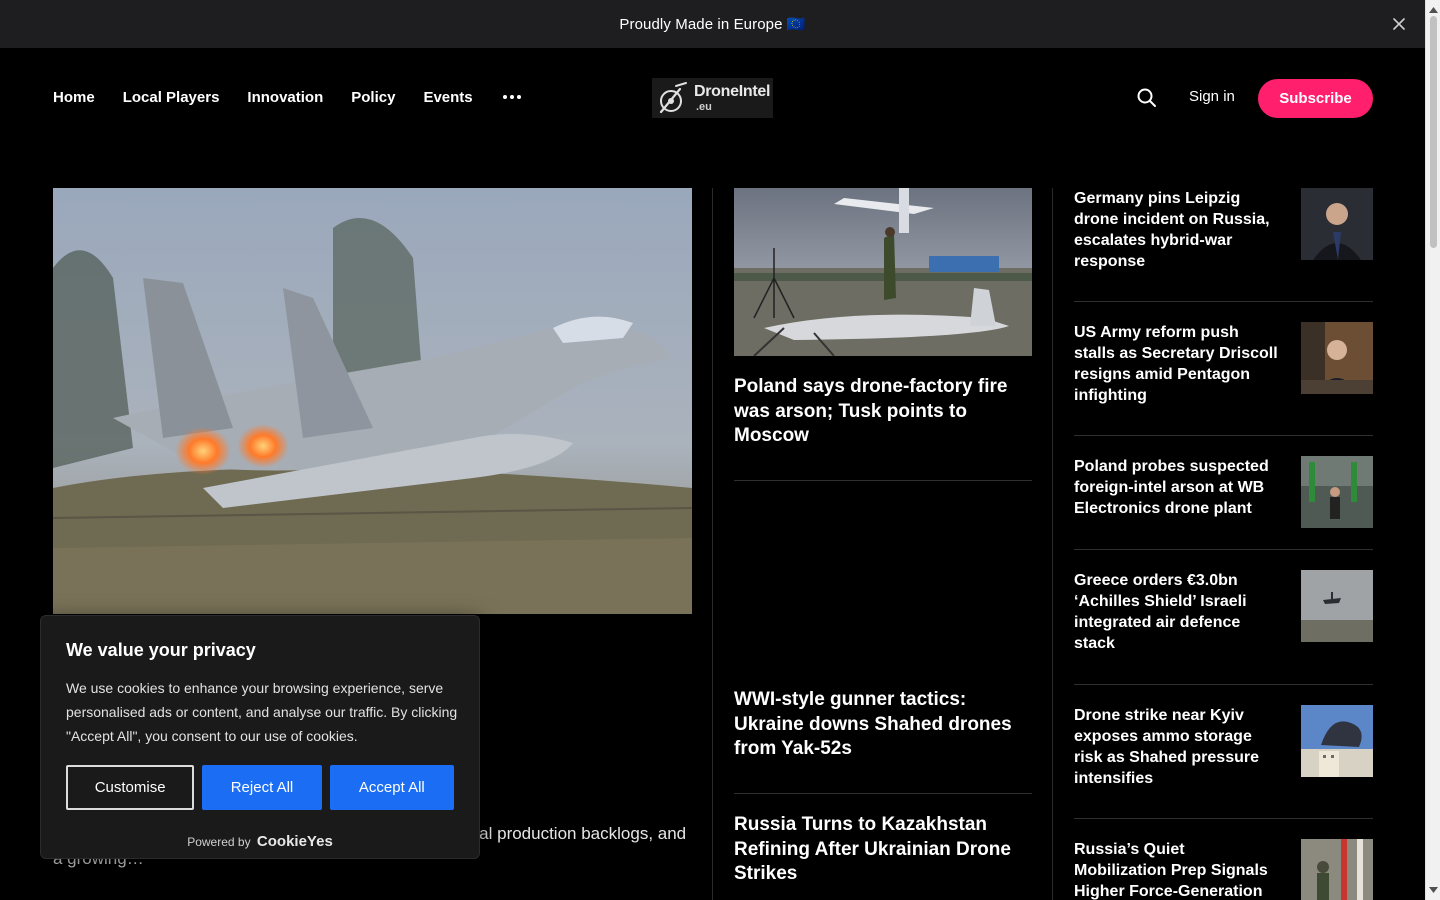  I want to click on site-logo: DroneIntel .eu, so click(712, 98).